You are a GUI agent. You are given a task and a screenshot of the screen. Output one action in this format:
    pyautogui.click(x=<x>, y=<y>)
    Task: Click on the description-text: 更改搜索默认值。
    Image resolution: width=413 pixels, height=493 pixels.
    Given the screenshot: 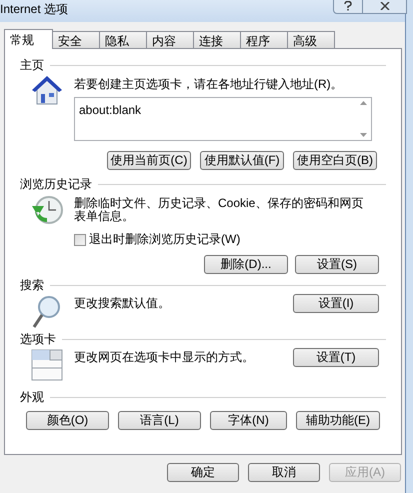 What is the action you would take?
    pyautogui.click(x=122, y=302)
    